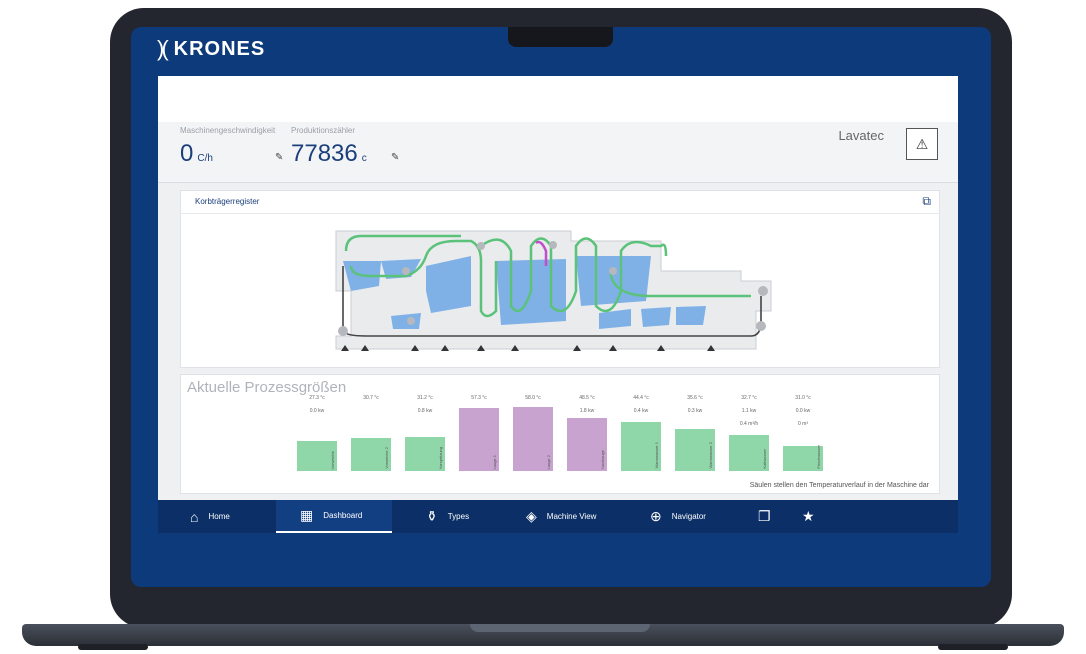 This screenshot has width=1086, height=654. What do you see at coordinates (560, 37) in the screenshot?
I see `camera-notch` at bounding box center [560, 37].